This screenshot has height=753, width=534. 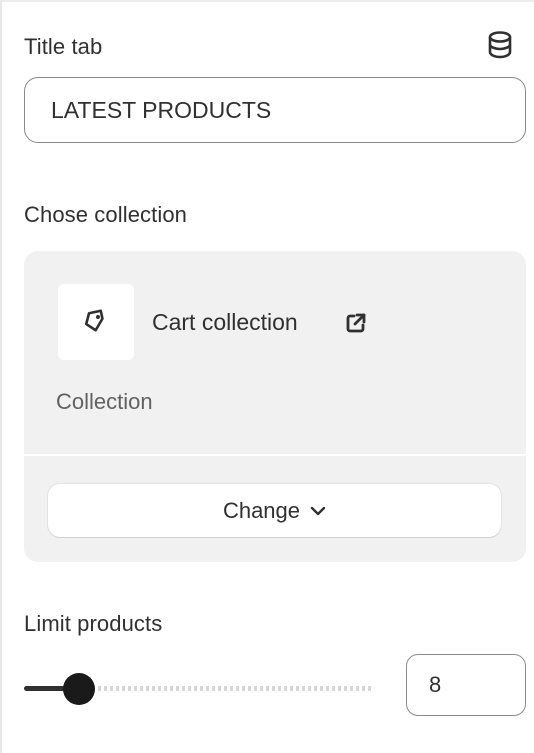 I want to click on collection-label: Chose collection, so click(x=106, y=214).